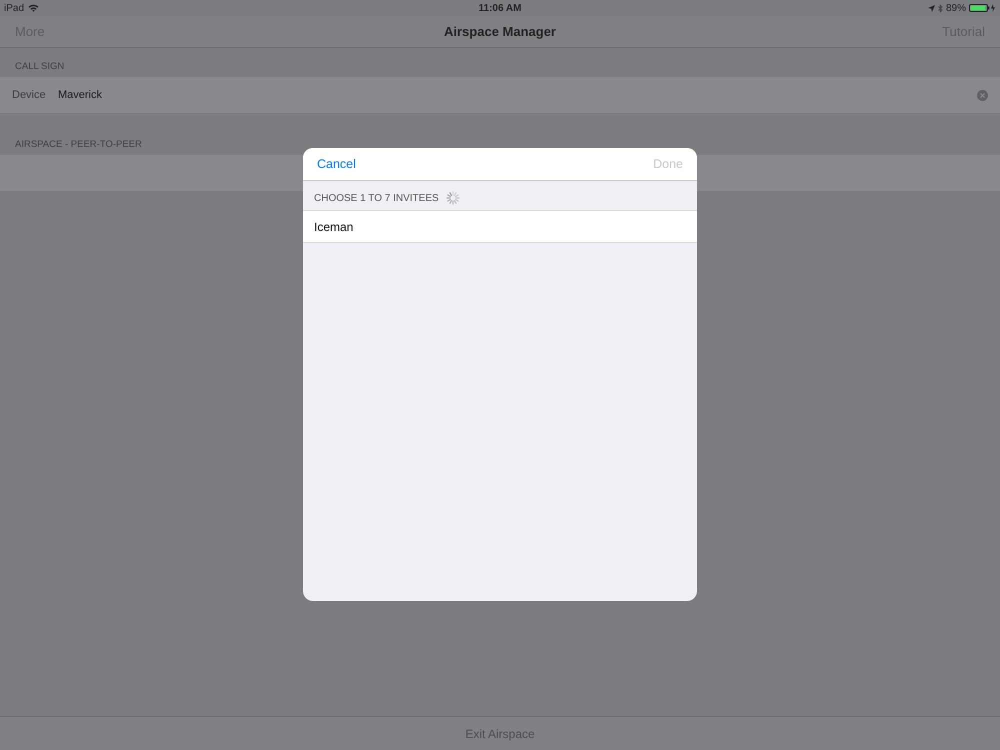 The image size is (1000, 750). I want to click on wifi-icon, so click(34, 8).